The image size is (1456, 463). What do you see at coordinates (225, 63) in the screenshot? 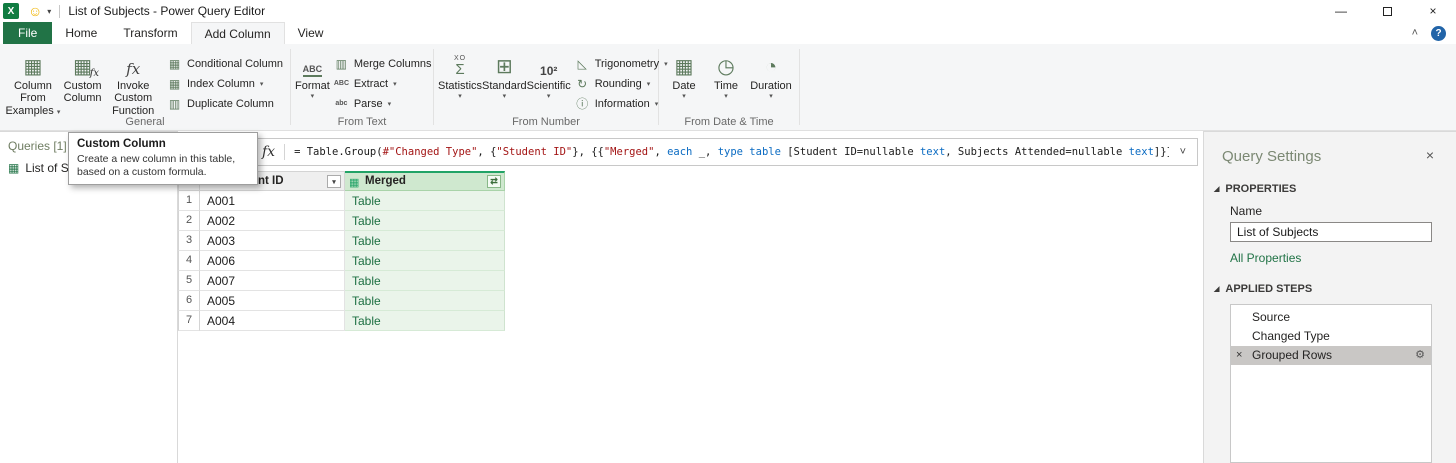
I see `conditional-column-button: ▦ Conditional Column` at bounding box center [225, 63].